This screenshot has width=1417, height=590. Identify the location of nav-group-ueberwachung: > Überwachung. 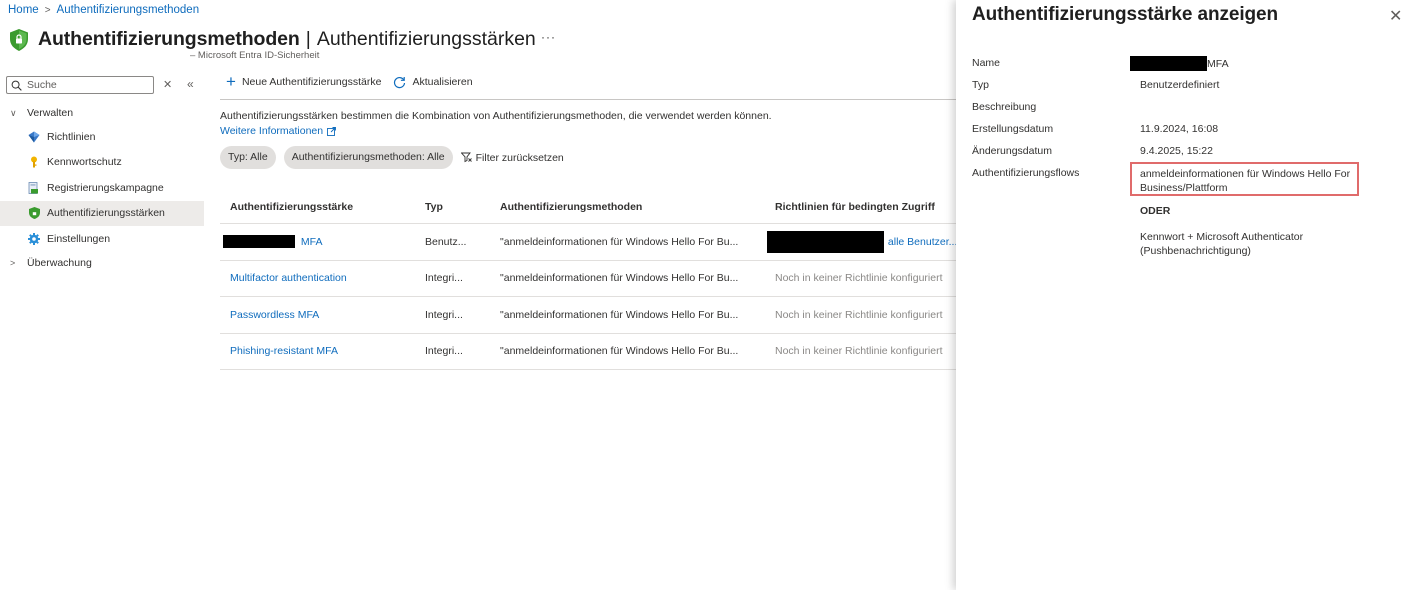
(102, 263).